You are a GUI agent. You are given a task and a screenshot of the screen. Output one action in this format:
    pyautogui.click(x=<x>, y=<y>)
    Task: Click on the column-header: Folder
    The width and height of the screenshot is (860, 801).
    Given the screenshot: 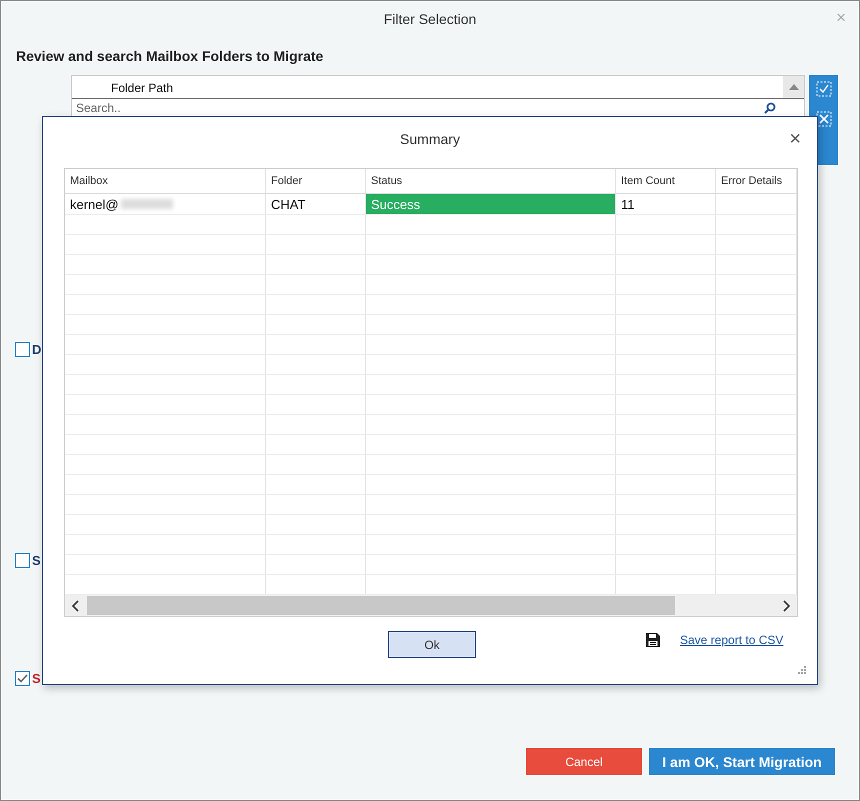 What is the action you would take?
    pyautogui.click(x=316, y=181)
    